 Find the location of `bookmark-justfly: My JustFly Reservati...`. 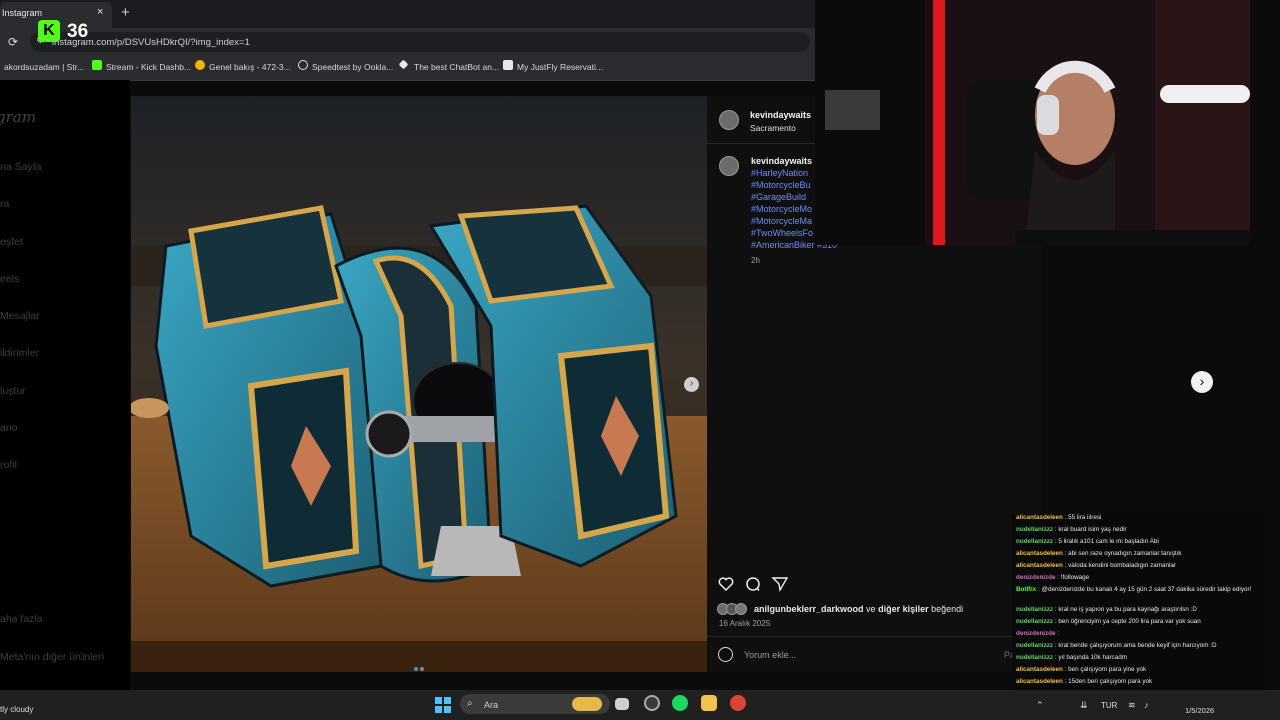

bookmark-justfly: My JustFly Reservati... is located at coordinates (560, 67).